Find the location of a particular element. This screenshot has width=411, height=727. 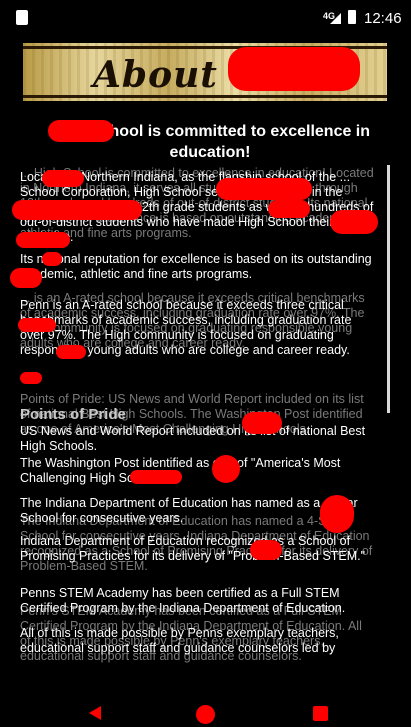

battery-charging-icon is located at coordinates (352, 17).